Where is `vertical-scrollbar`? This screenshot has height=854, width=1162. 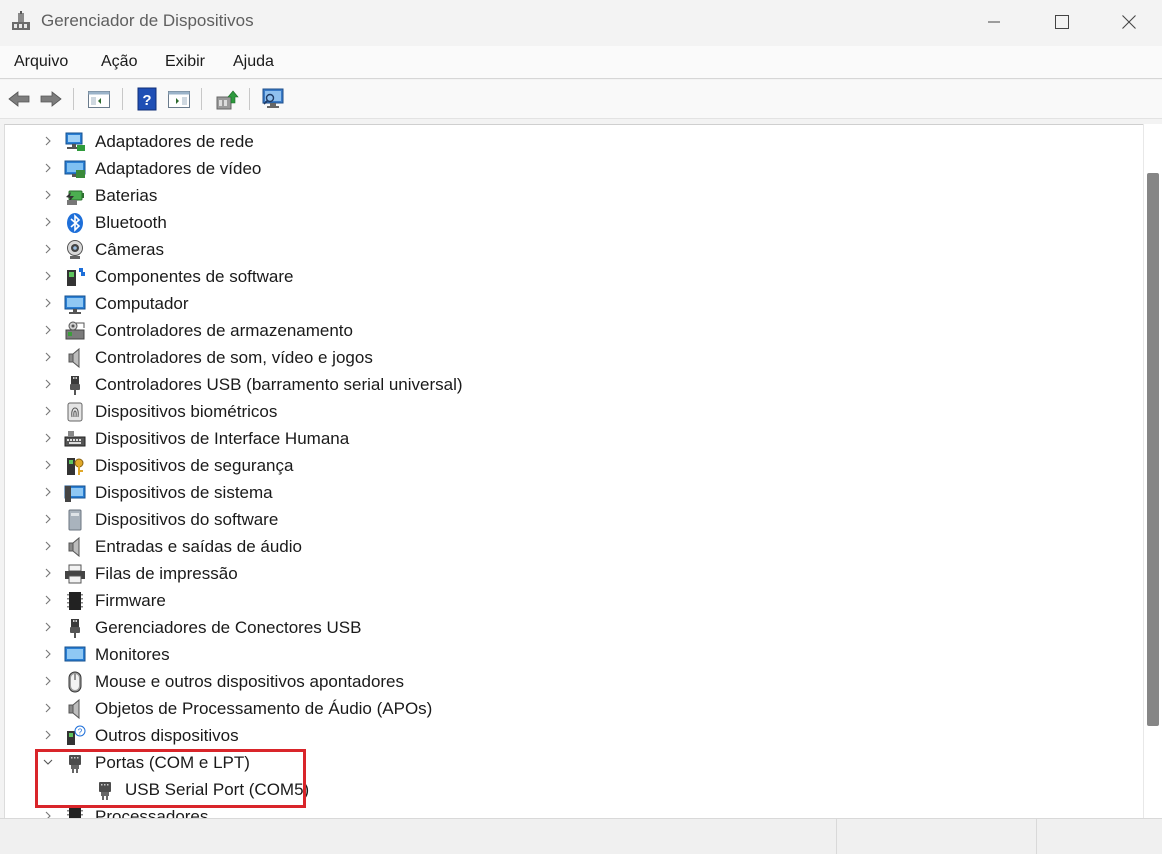 vertical-scrollbar is located at coordinates (1152, 471).